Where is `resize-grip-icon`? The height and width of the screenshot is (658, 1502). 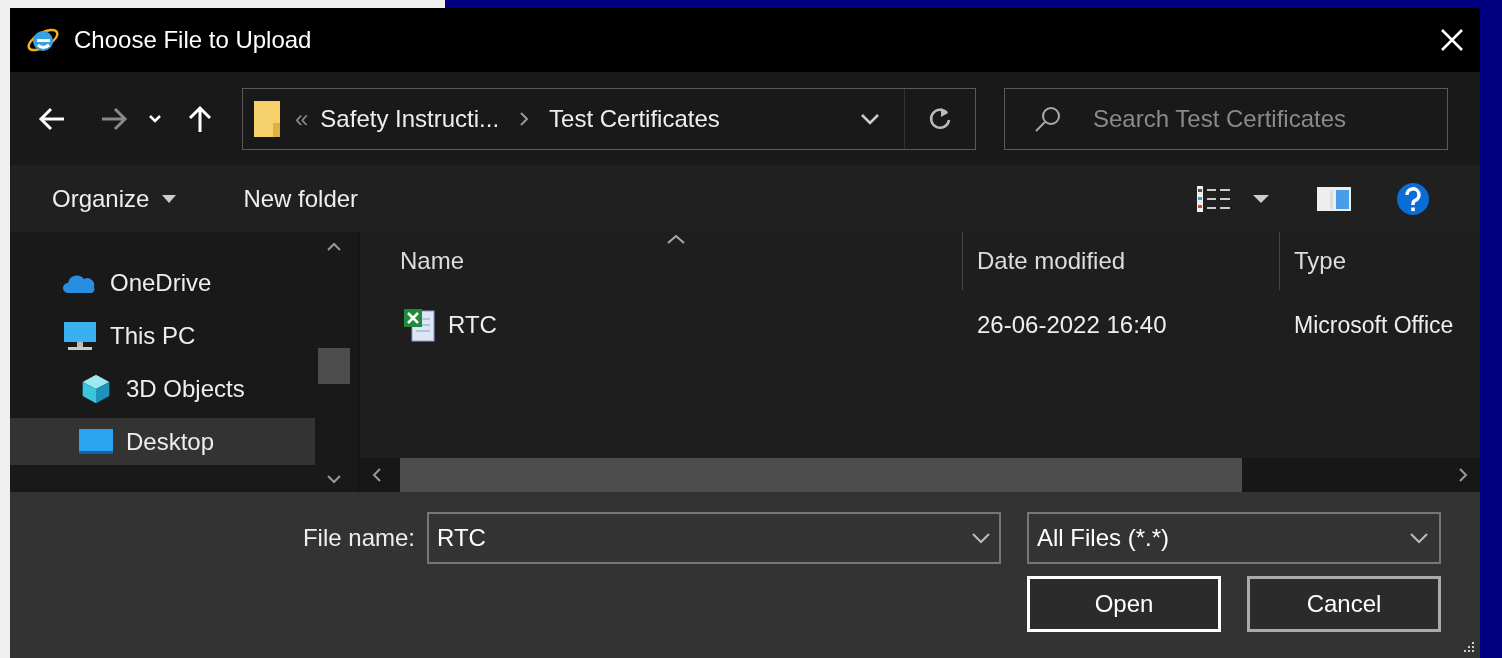
resize-grip-icon is located at coordinates (1468, 647).